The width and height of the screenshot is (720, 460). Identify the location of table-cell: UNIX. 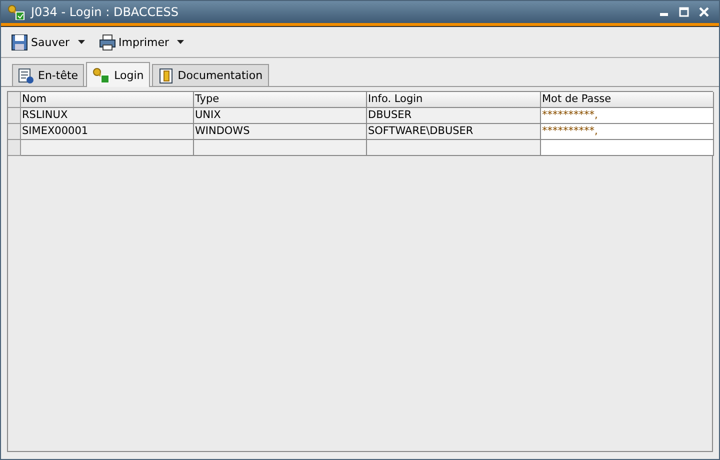
(280, 116).